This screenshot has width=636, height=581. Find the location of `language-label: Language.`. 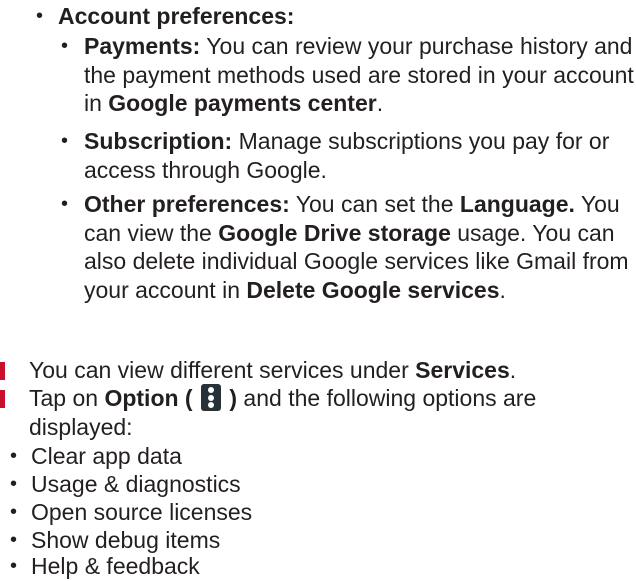

language-label: Language. is located at coordinates (517, 204).